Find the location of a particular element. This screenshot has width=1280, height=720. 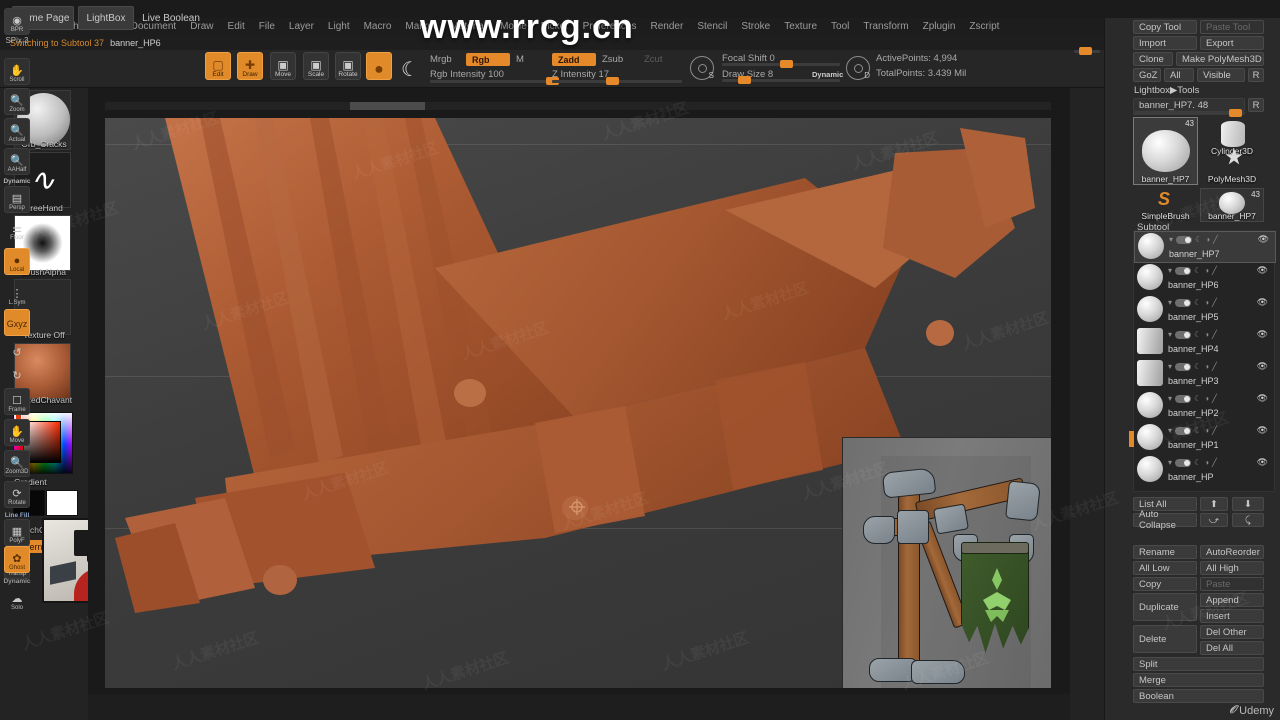

draw-size-slider is located at coordinates (781, 80).